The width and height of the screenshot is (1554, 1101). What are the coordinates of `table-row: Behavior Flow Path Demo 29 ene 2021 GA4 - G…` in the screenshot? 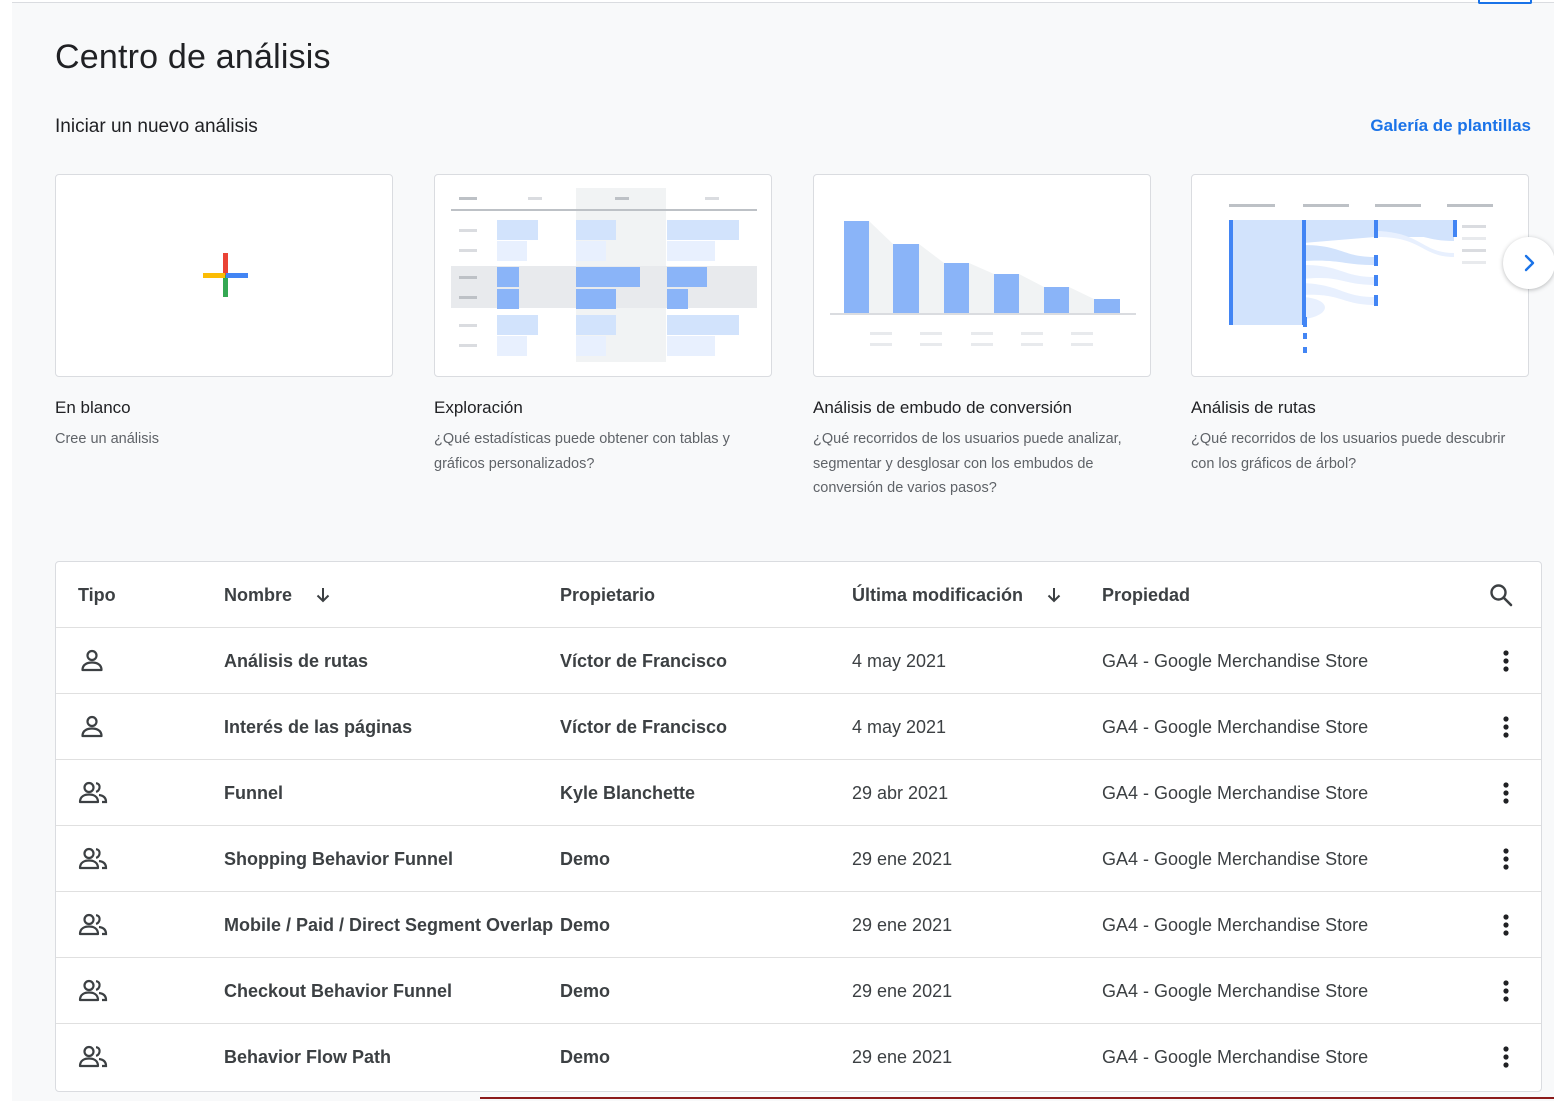 It's located at (798, 1057).